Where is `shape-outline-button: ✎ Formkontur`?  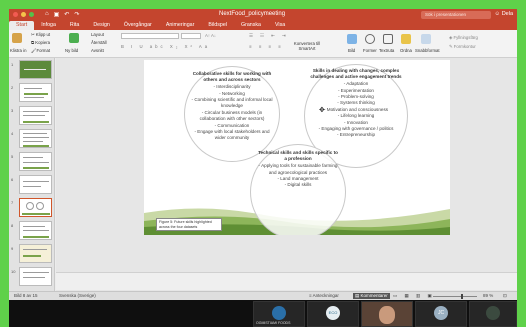 shape-outline-button: ✎ Formkontur is located at coordinates (462, 47).